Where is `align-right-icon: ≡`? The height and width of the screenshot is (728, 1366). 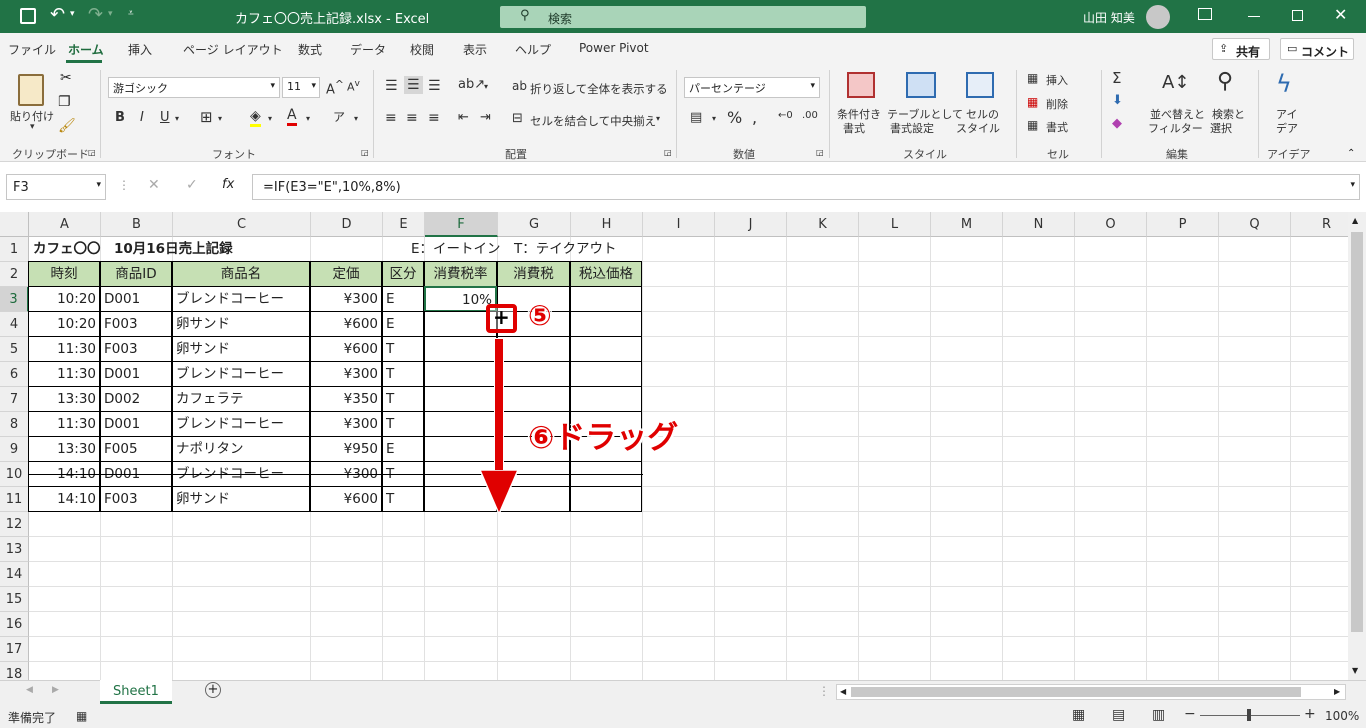
align-right-icon: ≡ is located at coordinates (434, 118).